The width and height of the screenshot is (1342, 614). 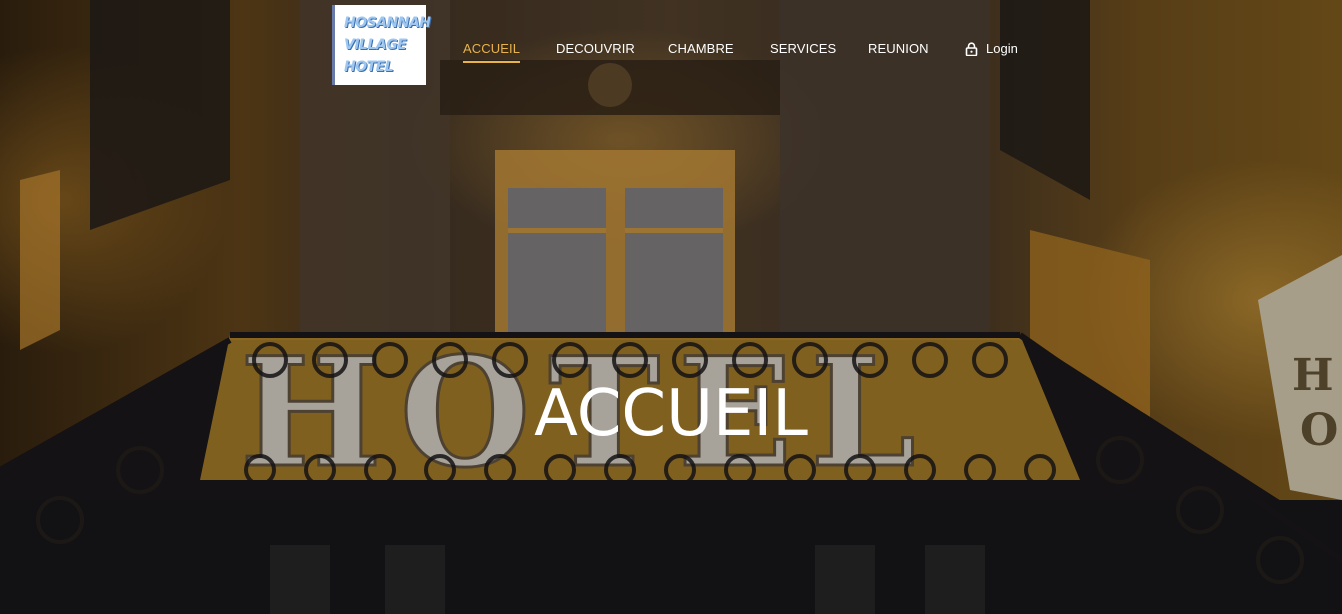 I want to click on login-link: Login, so click(x=991, y=48).